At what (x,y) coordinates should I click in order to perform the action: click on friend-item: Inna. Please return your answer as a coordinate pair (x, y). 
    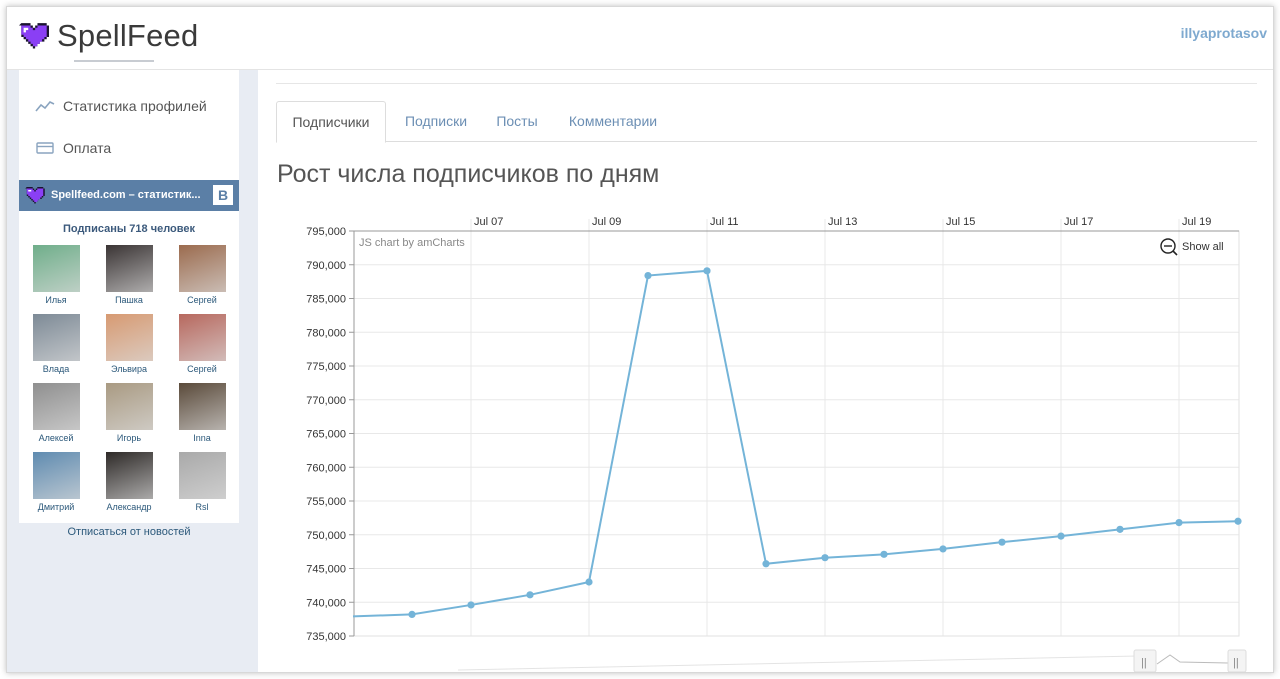
    Looking at the image, I should click on (202, 413).